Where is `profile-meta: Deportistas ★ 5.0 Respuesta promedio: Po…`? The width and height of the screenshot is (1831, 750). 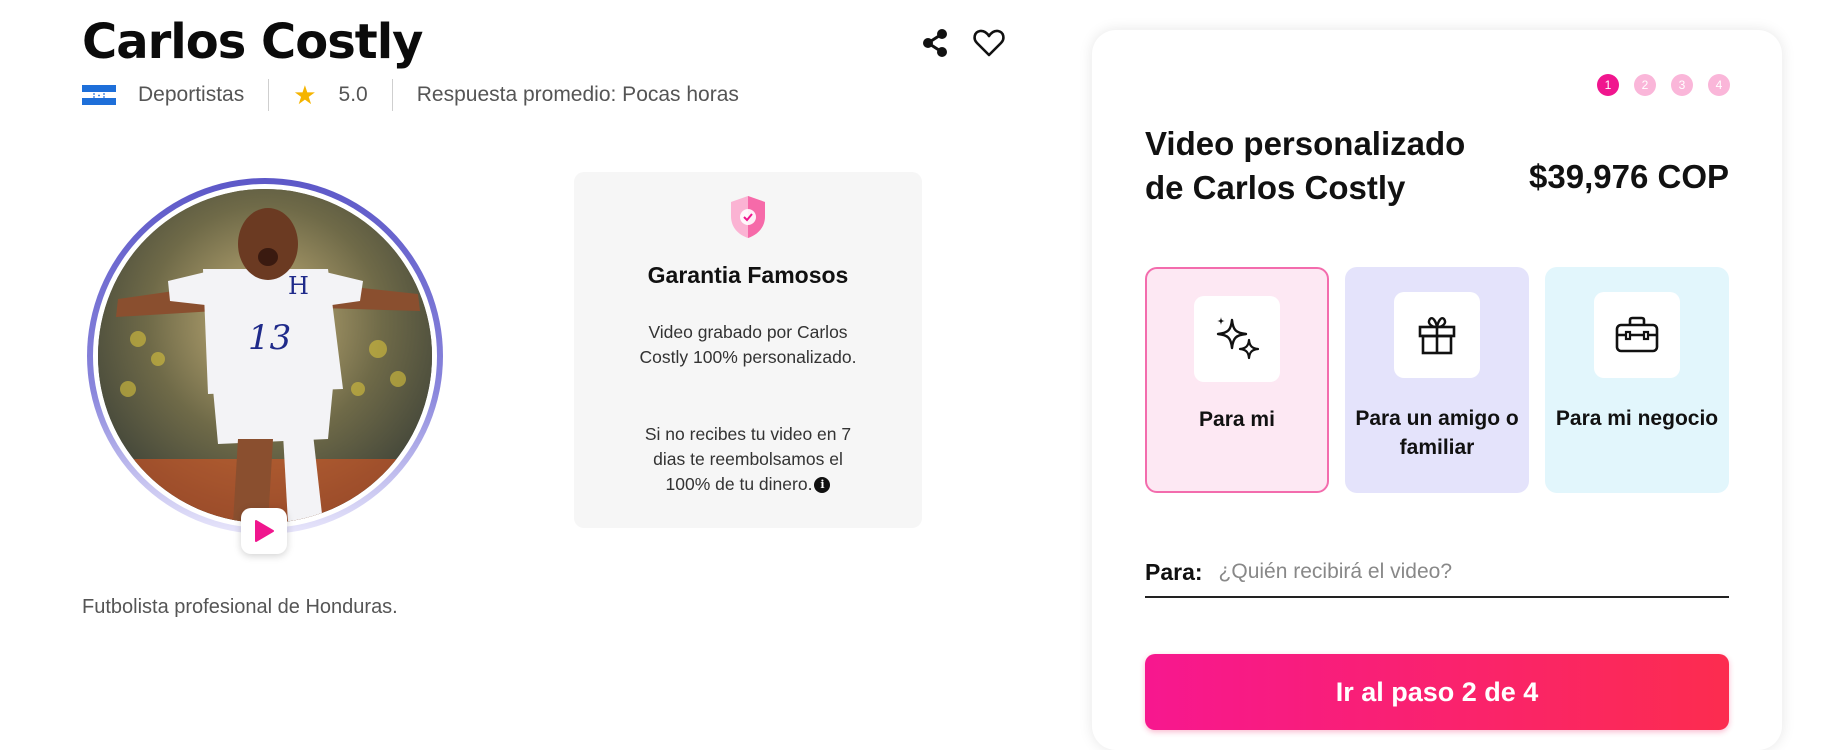 profile-meta: Deportistas ★ 5.0 Respuesta promedio: Po… is located at coordinates (410, 95).